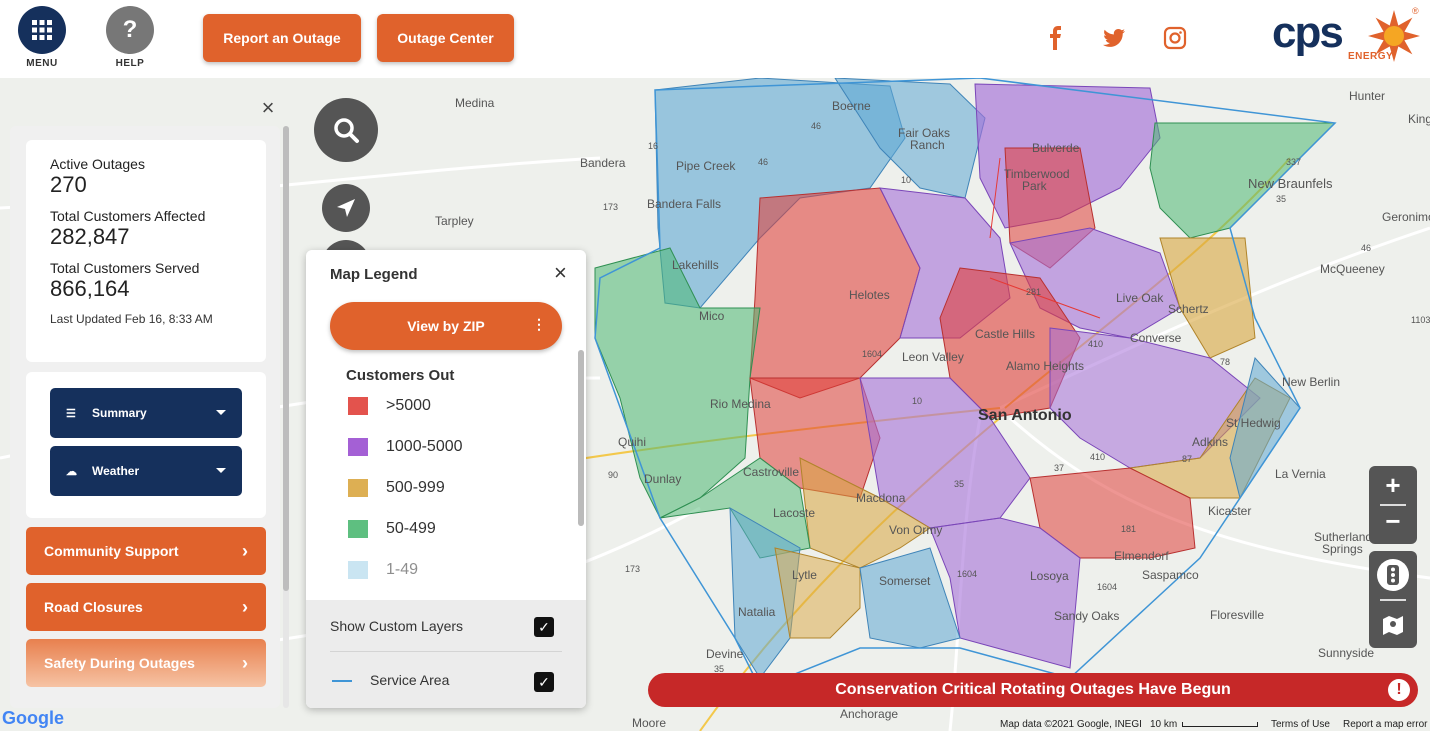 The height and width of the screenshot is (731, 1430). I want to click on highway-shield: 37, so click(1059, 468).